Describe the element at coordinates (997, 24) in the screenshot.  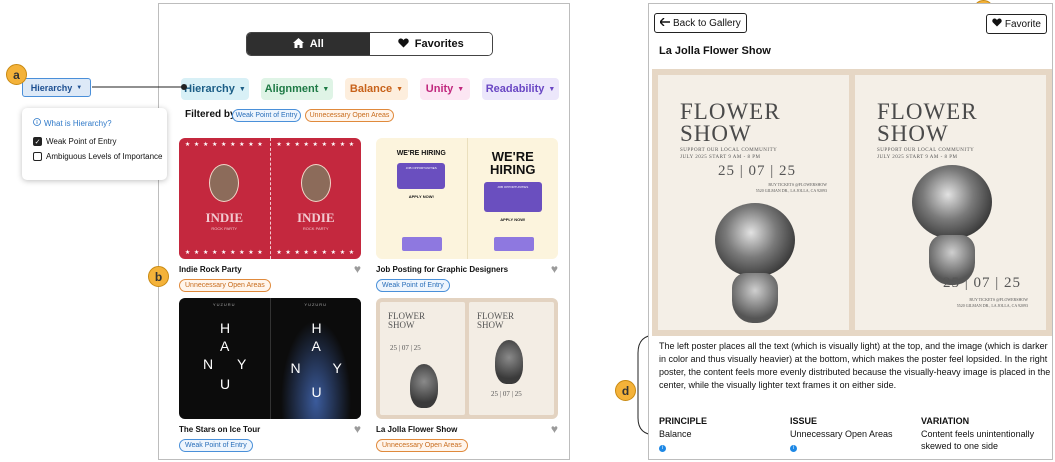
I see `heart-icon` at that location.